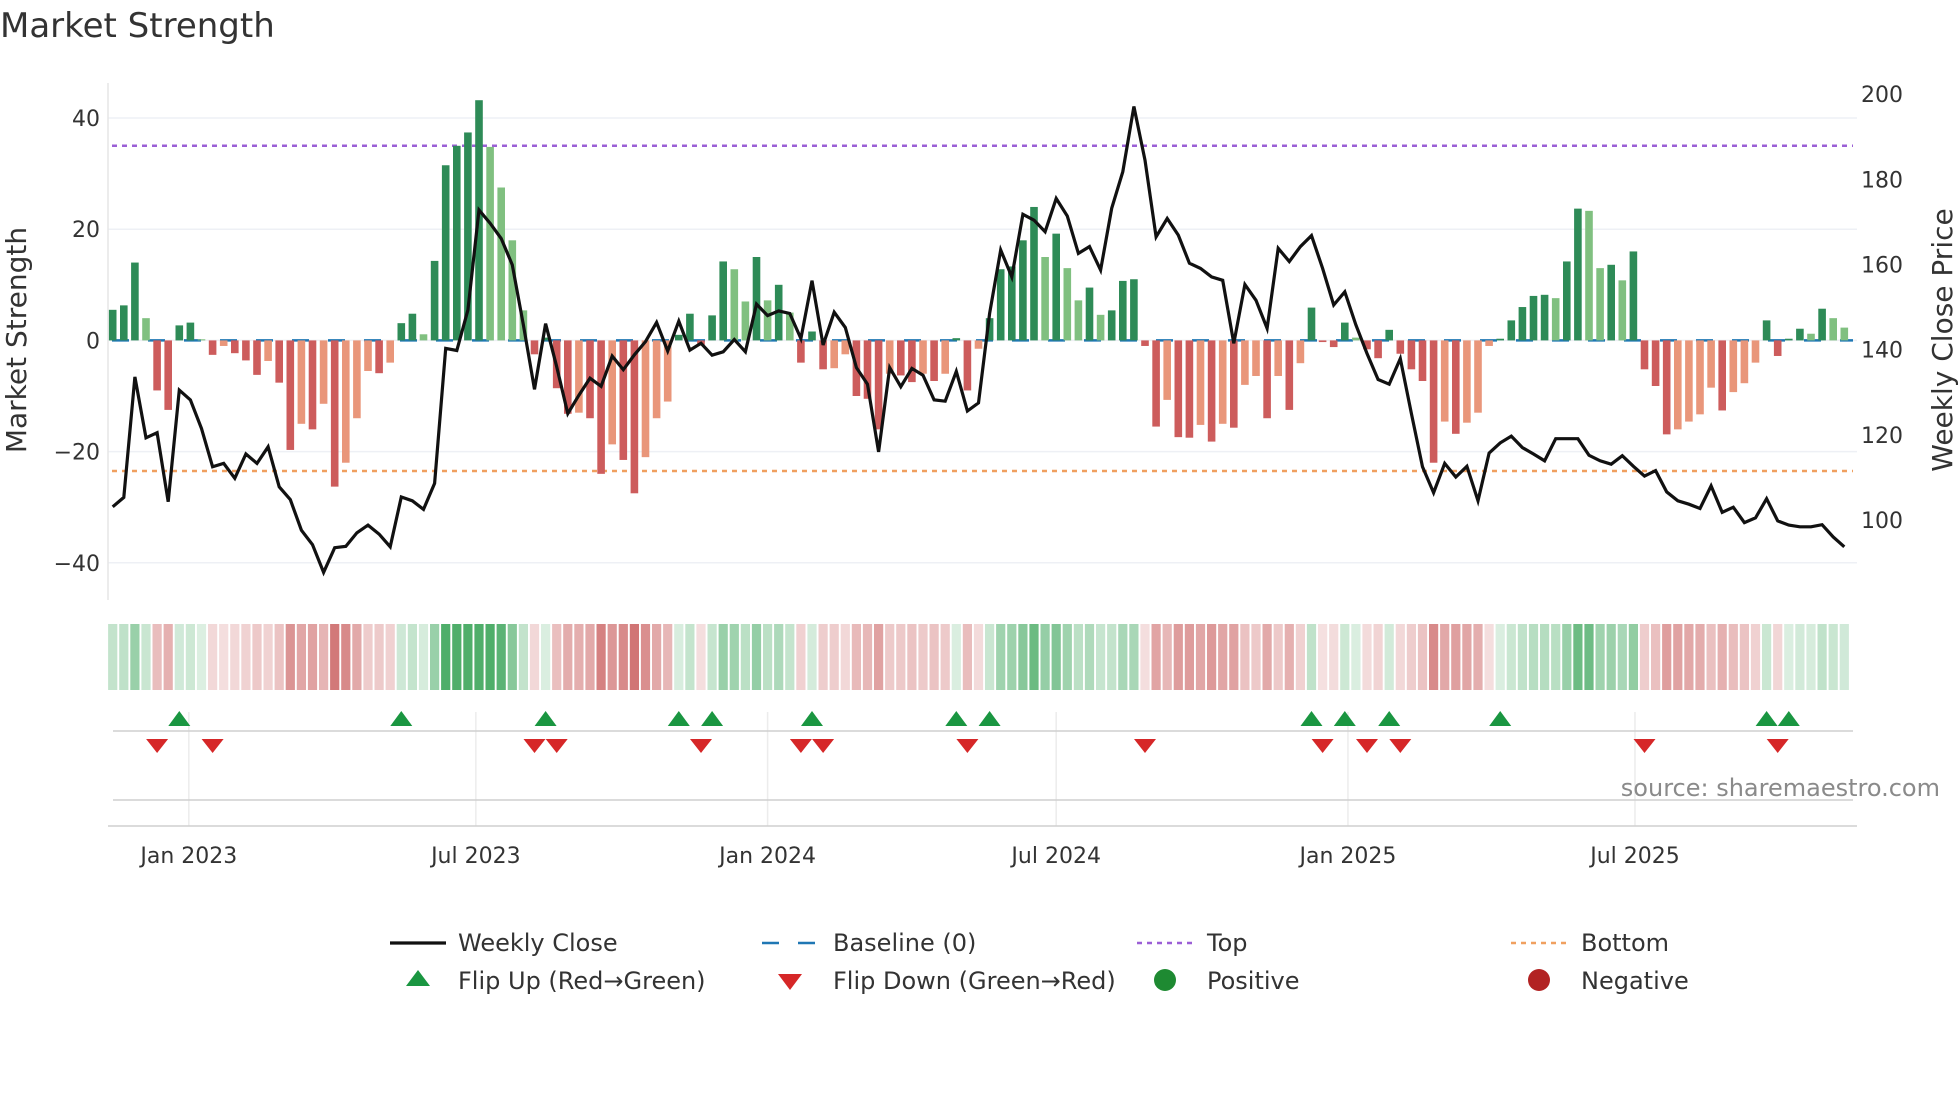 This screenshot has height=1102, width=1960. Describe the element at coordinates (1942, 339) in the screenshot. I see `y2-axis-label: Weekly Close Price` at that location.